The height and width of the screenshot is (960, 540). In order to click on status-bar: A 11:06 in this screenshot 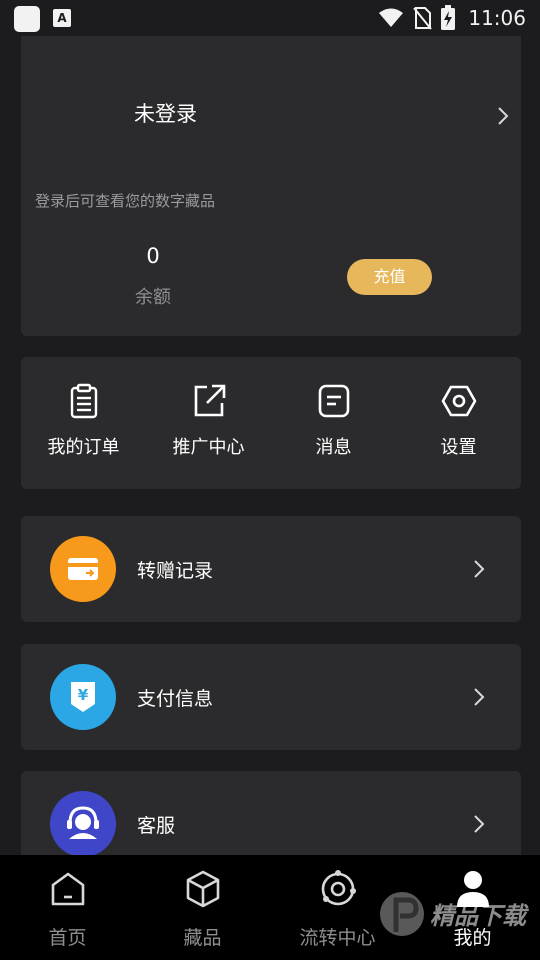, I will do `click(270, 18)`.